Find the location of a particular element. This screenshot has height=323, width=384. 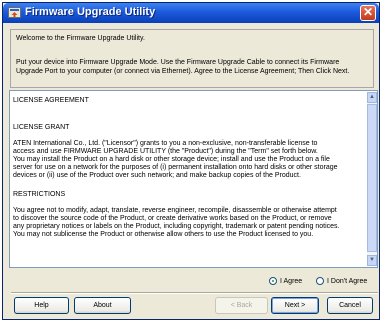

title-bar: Firmware Upgrade Utility ✕ is located at coordinates (191, 13).